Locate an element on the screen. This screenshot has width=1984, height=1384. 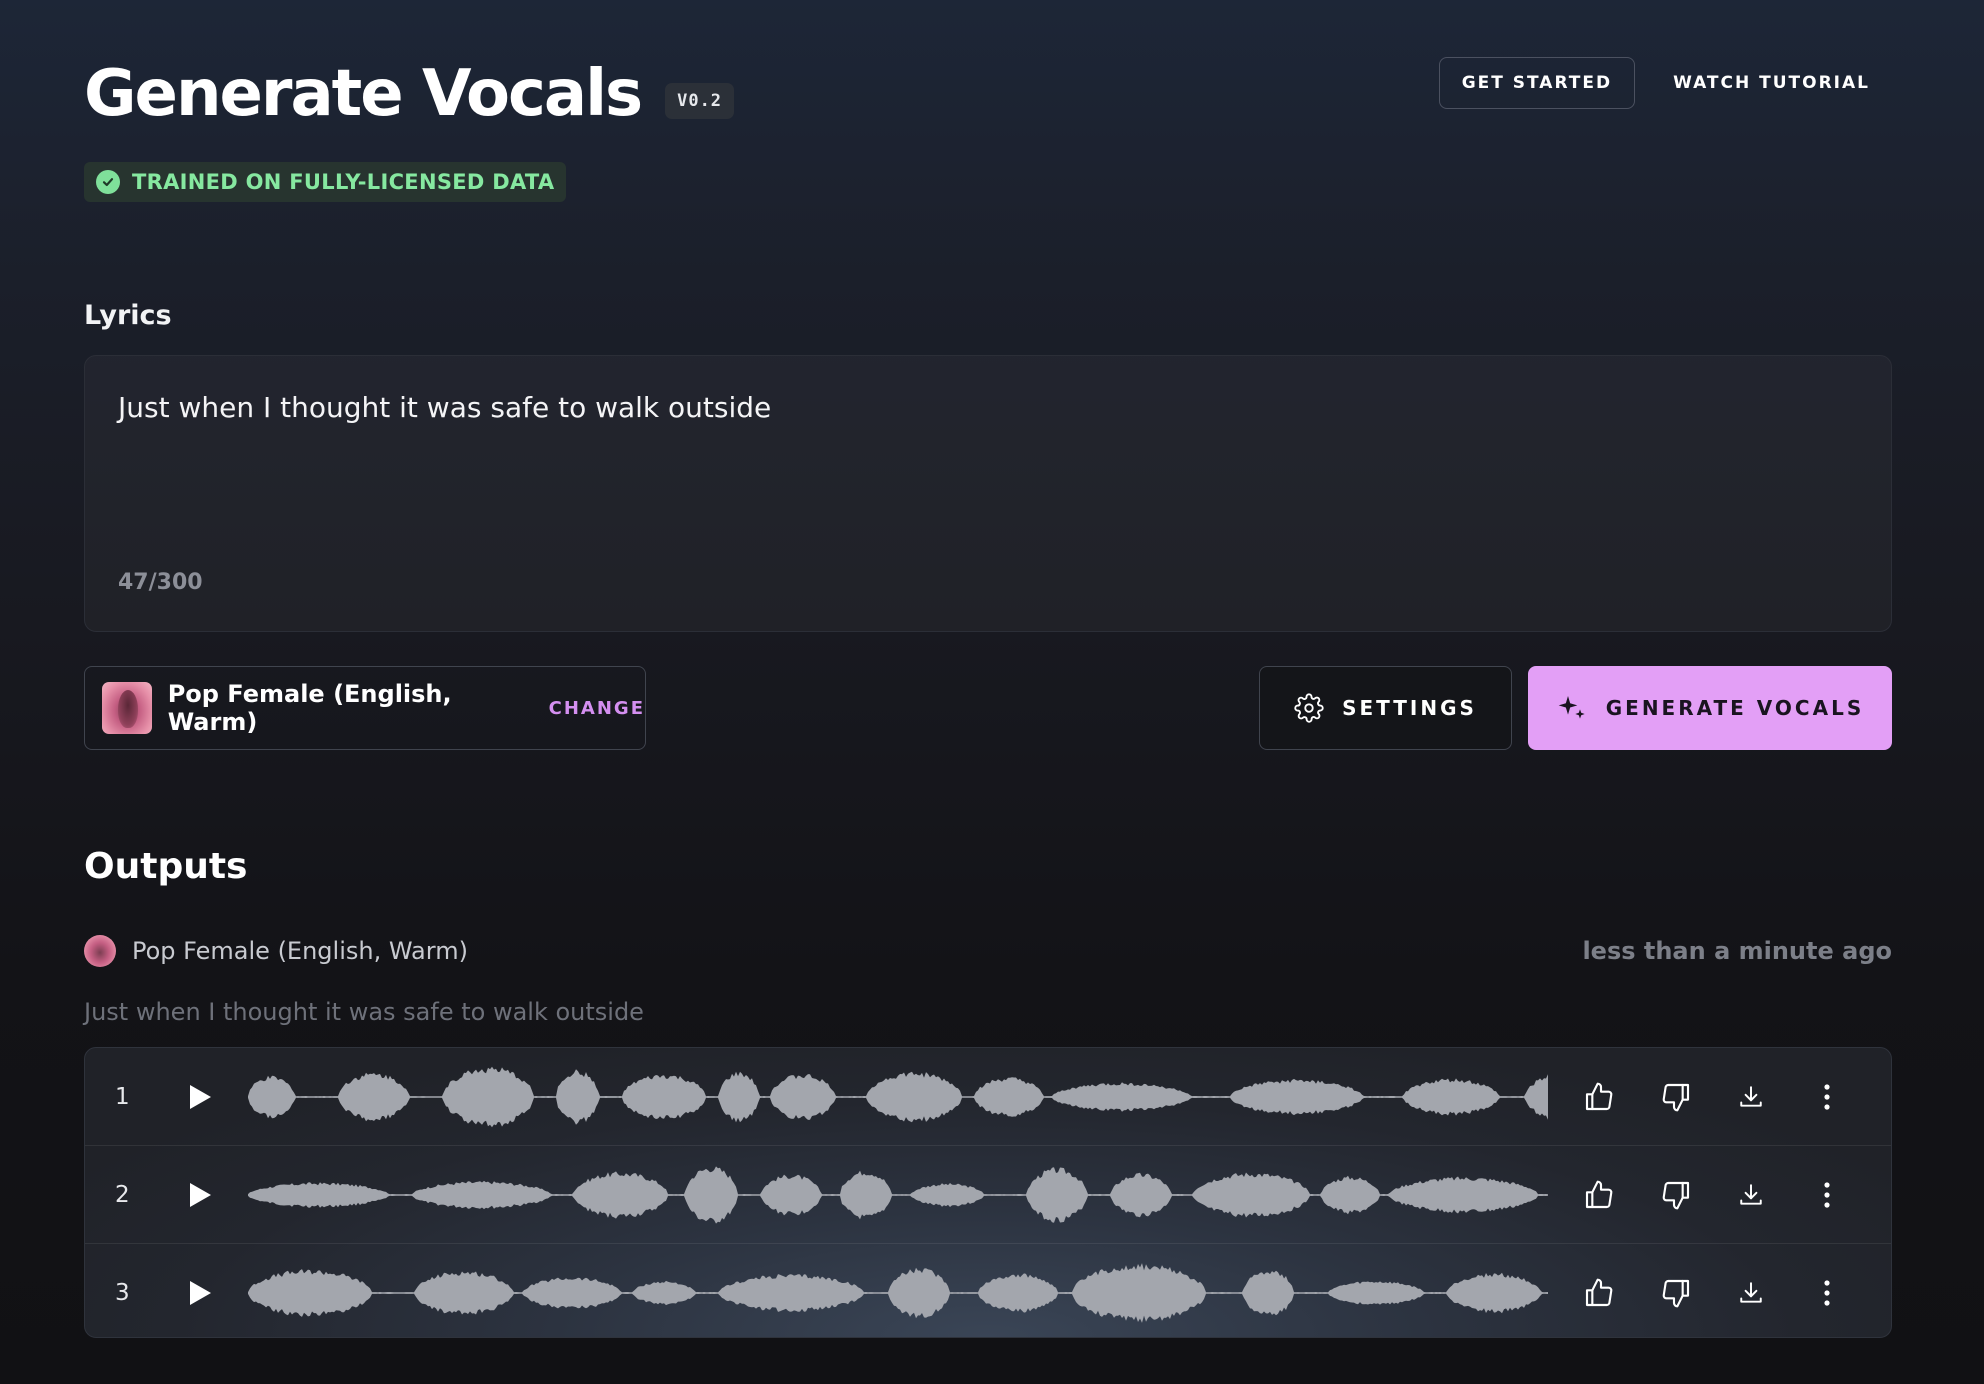
track-number: 1 is located at coordinates (122, 1096).